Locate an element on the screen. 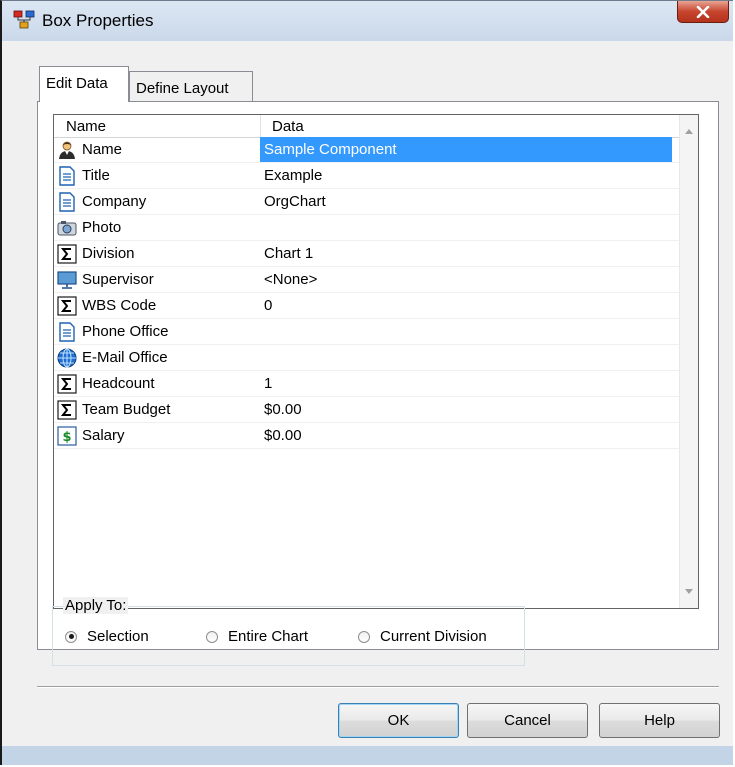 The height and width of the screenshot is (767, 735). radio-button-entire-chart is located at coordinates (212, 636).